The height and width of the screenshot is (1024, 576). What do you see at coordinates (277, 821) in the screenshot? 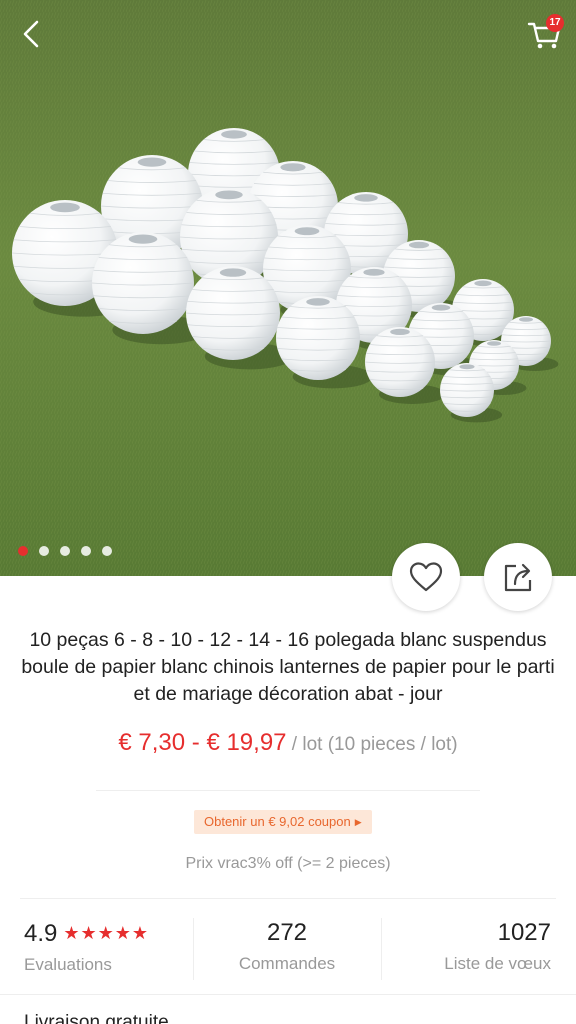
I see `coupon-label: Obtenir un € 9,02 coupon` at bounding box center [277, 821].